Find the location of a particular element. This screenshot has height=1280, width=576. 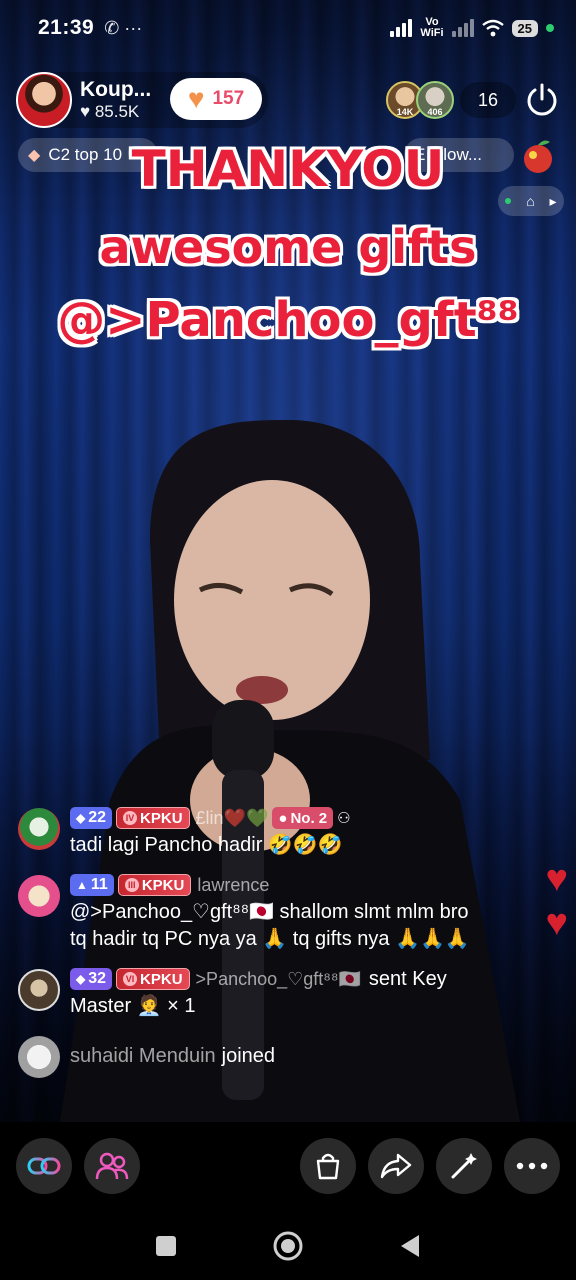

link-icon is located at coordinates (44, 1166).